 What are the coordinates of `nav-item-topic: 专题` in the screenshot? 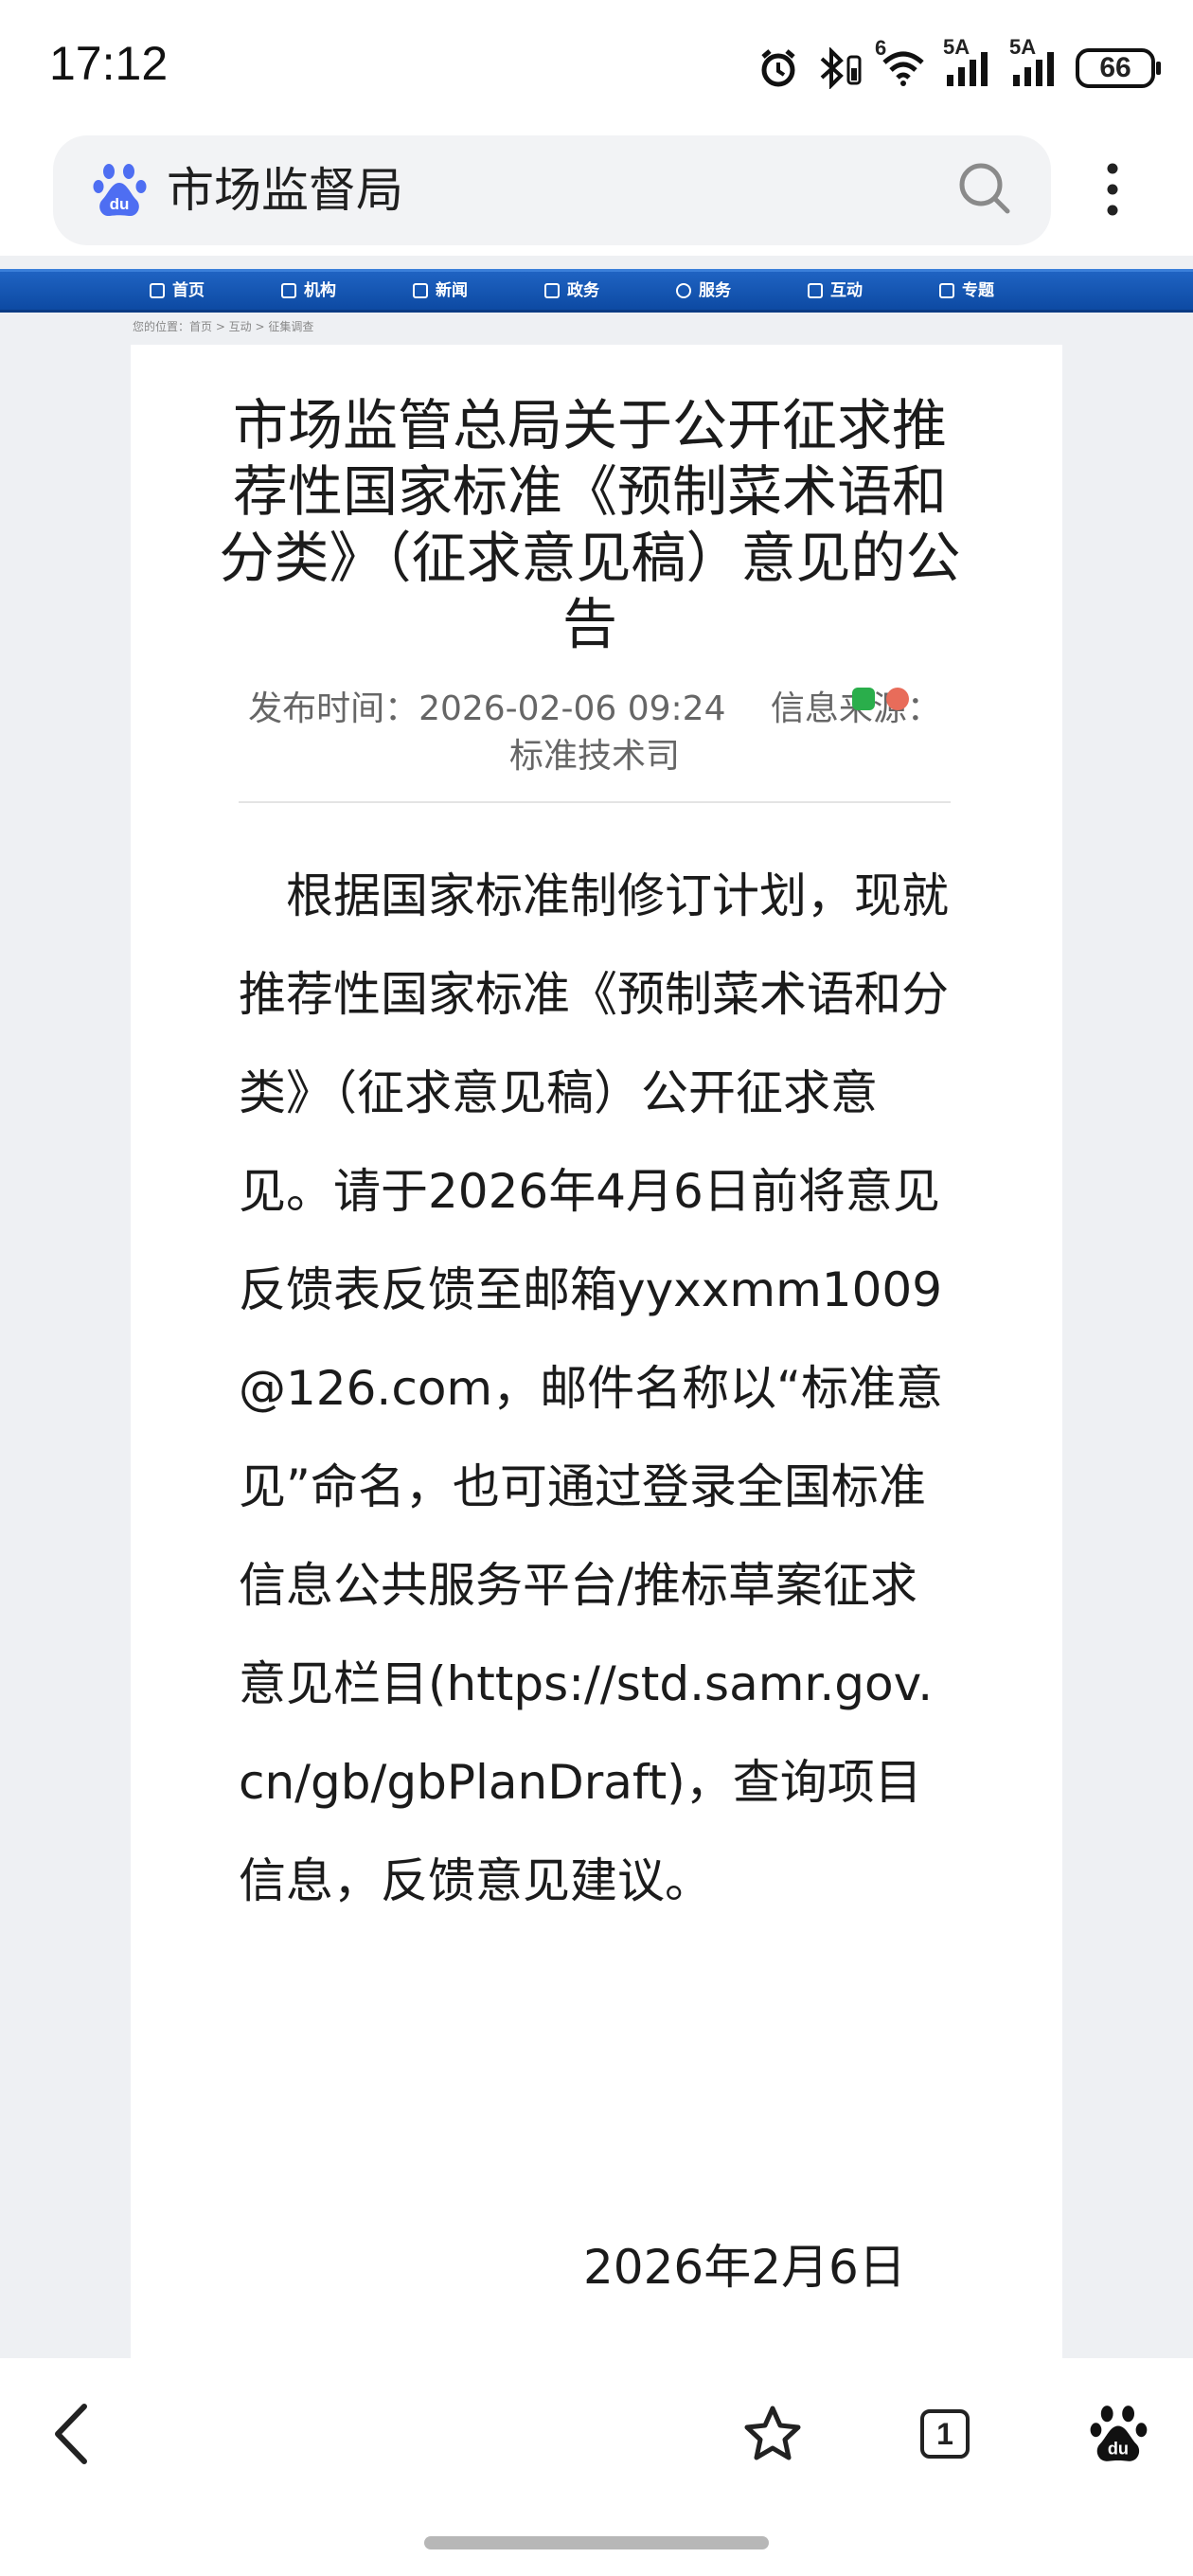 It's located at (966, 291).